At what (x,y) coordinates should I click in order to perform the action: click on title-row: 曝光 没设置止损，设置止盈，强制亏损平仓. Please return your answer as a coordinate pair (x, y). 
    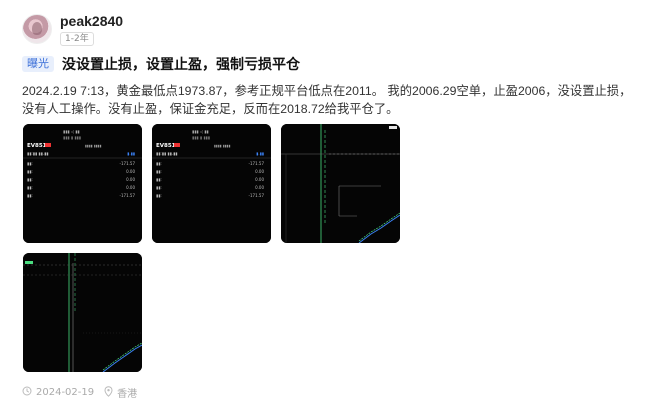
    Looking at the image, I should click on (161, 64).